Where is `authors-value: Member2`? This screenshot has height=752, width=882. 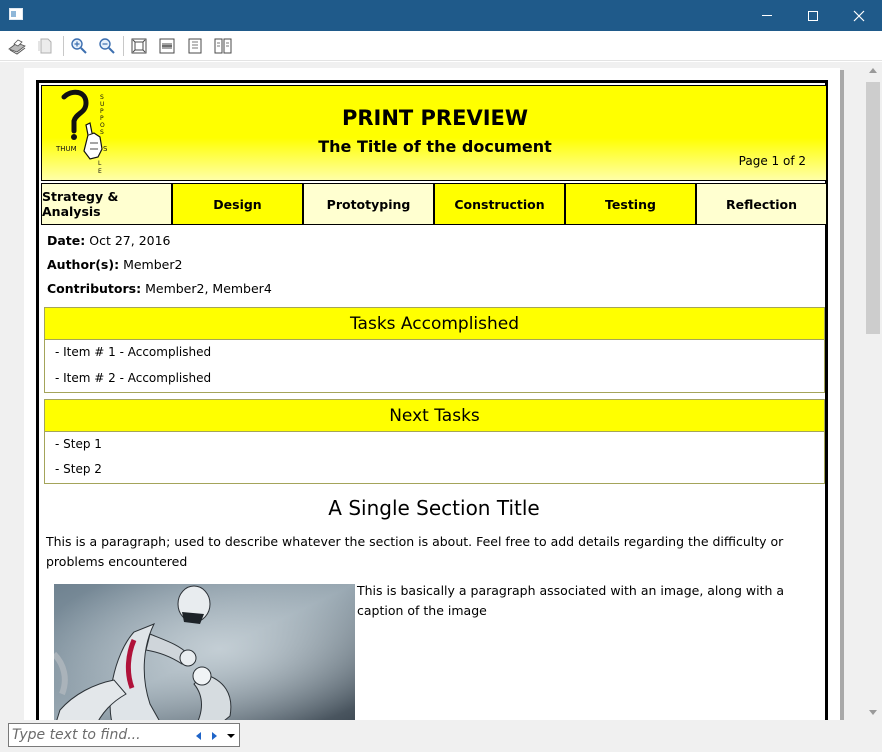 authors-value: Member2 is located at coordinates (153, 264).